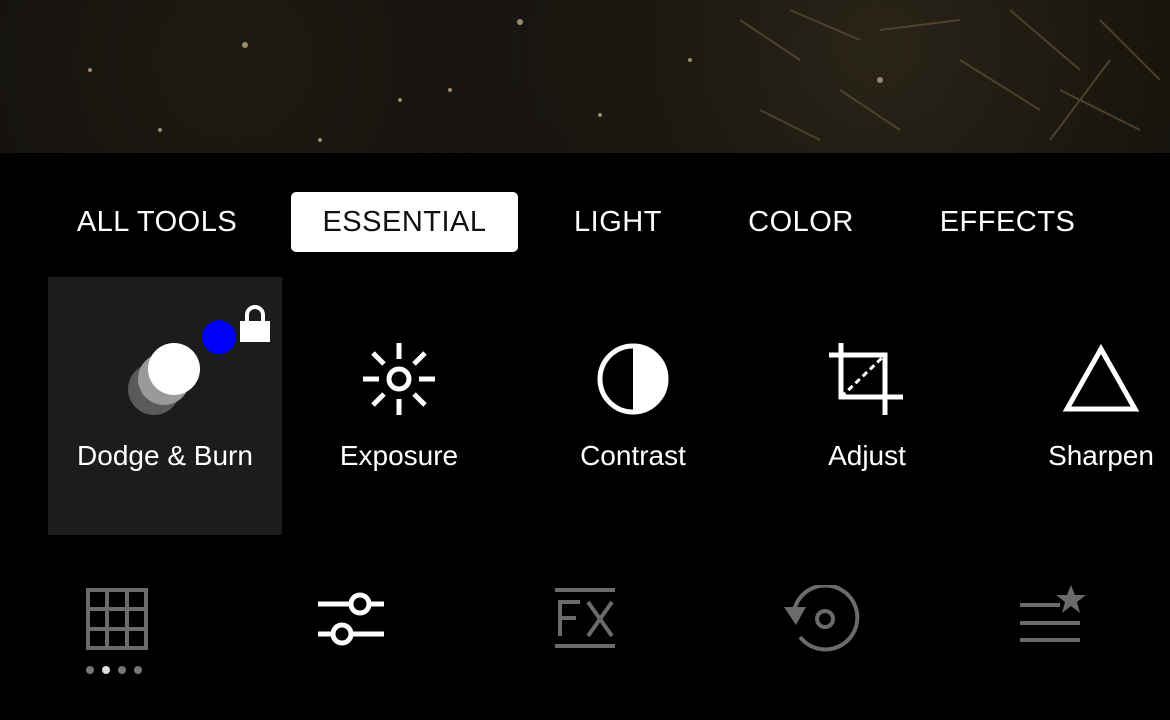 The height and width of the screenshot is (720, 1170). I want to click on tool-contrast: Contrast, so click(633, 406).